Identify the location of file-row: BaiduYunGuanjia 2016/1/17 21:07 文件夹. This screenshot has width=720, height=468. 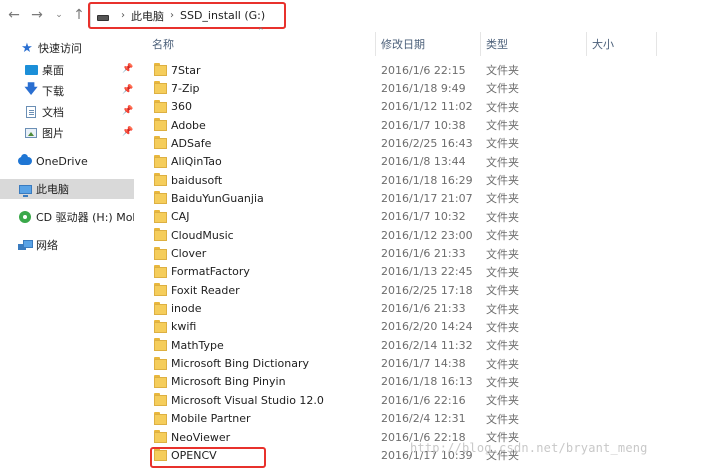
(427, 198).